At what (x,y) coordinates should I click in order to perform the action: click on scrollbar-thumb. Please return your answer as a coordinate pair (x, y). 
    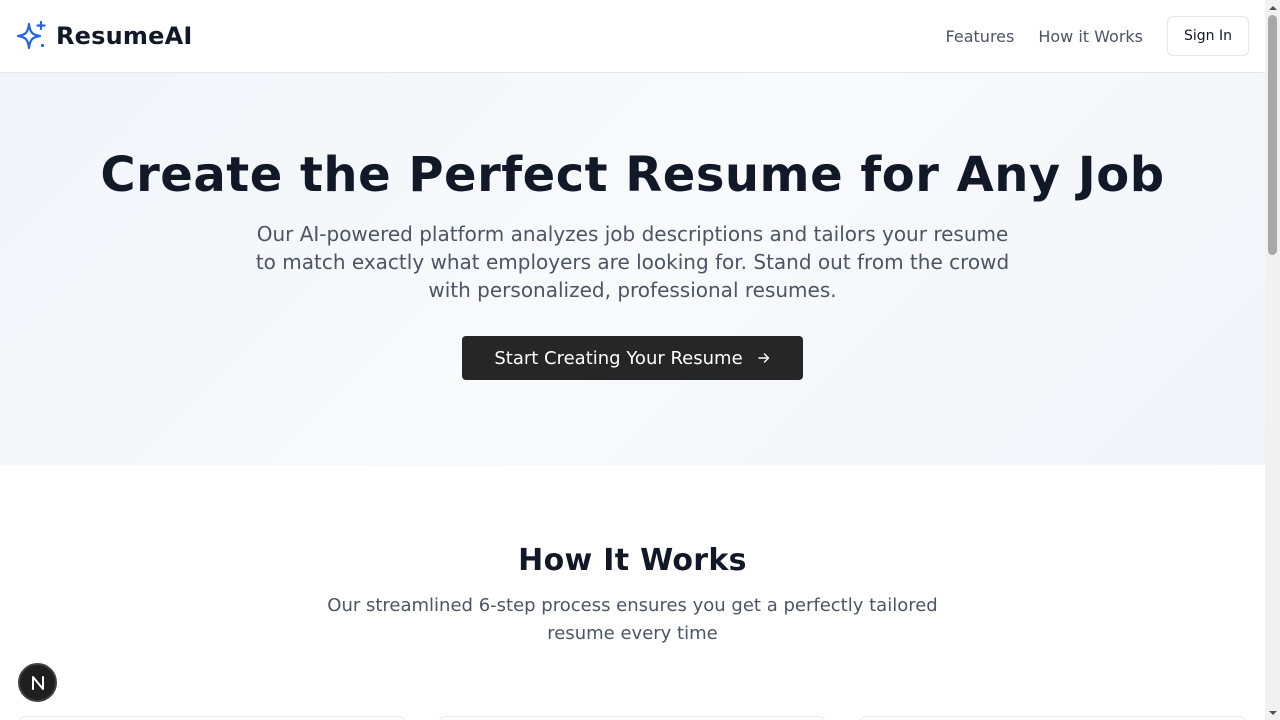
    Looking at the image, I should click on (1272, 135).